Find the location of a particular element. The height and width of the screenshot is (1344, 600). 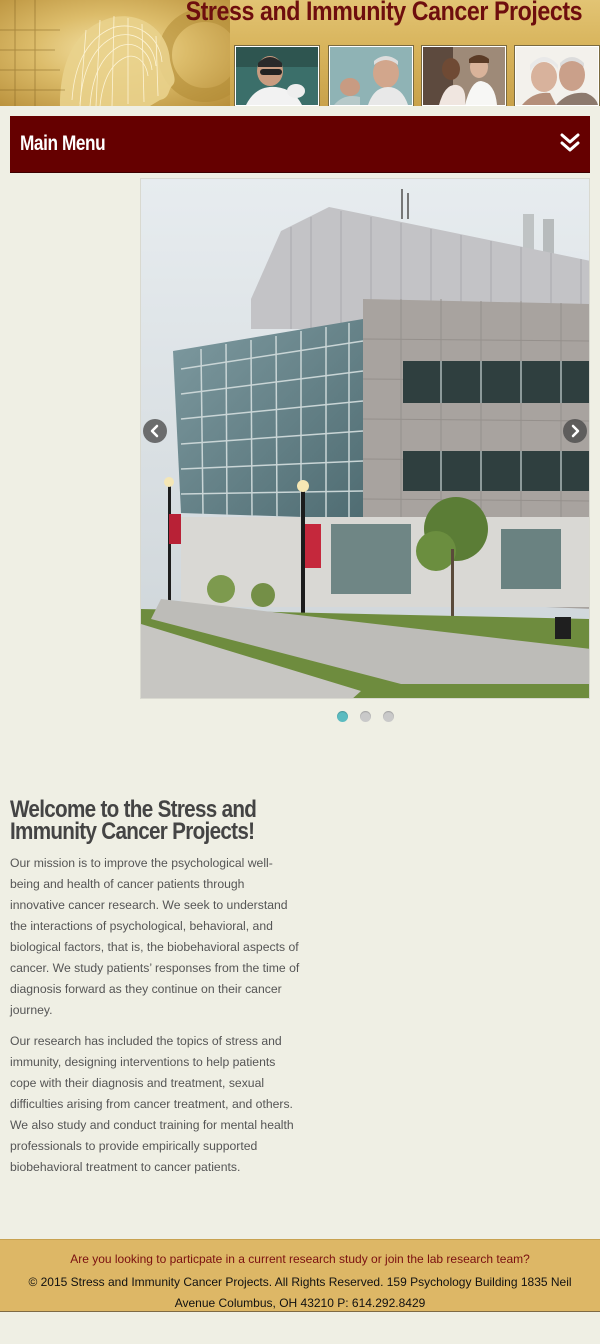

chevron-left-icon is located at coordinates (154, 431).